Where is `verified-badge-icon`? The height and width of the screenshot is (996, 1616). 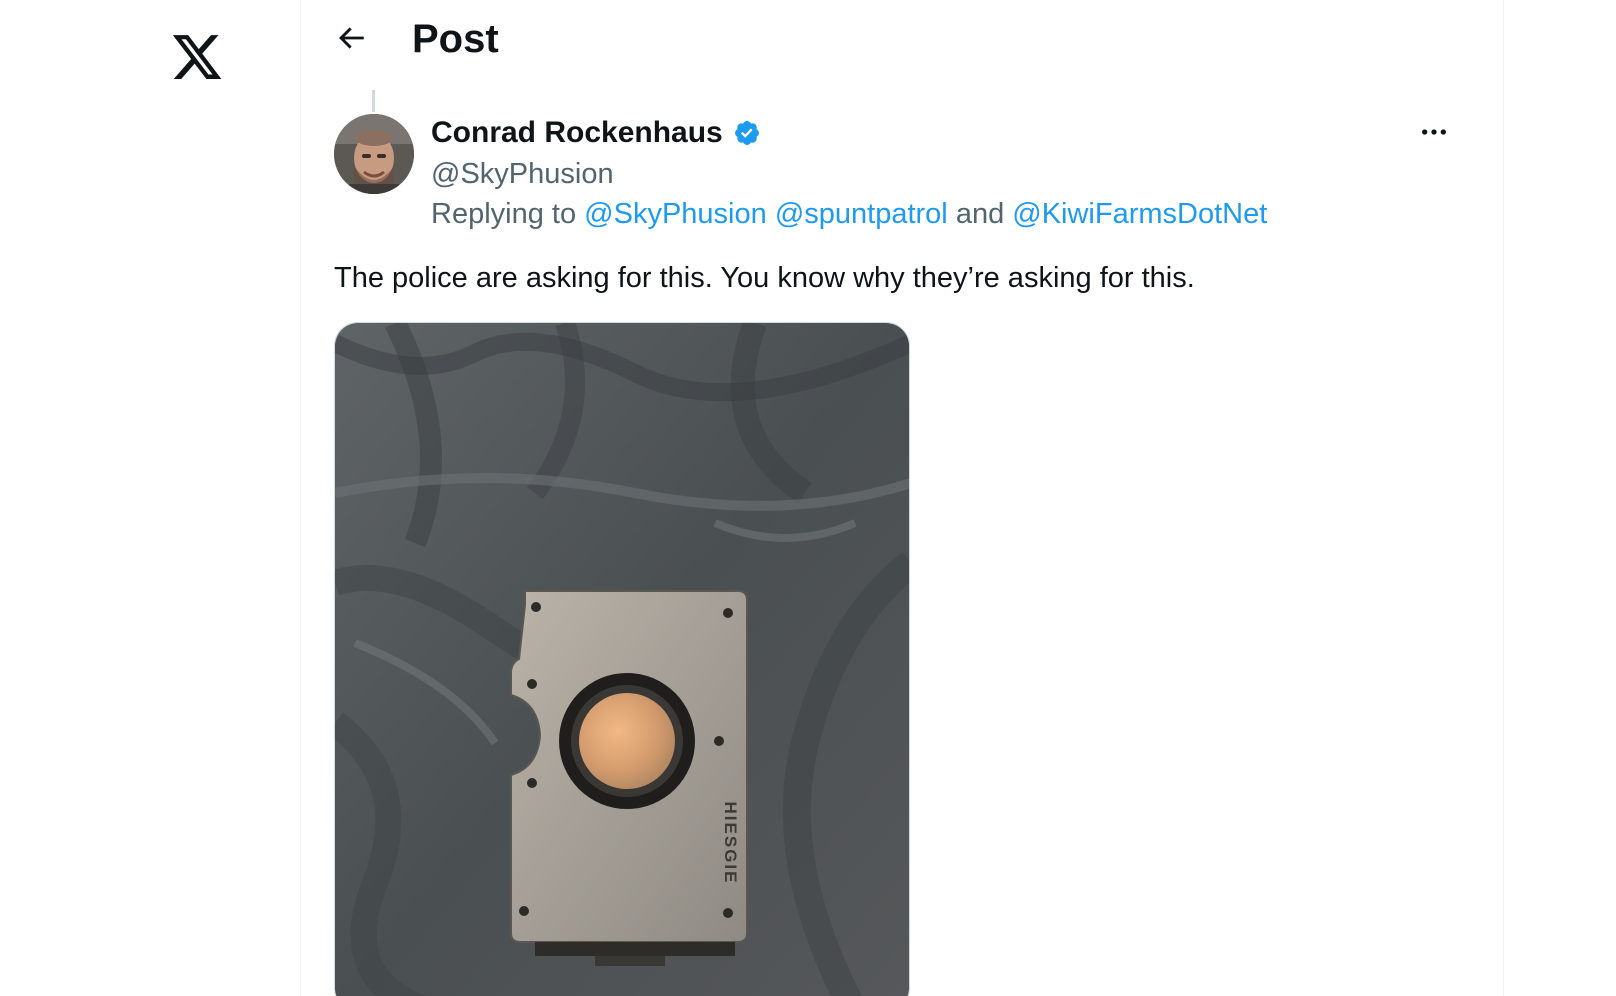 verified-badge-icon is located at coordinates (746, 133).